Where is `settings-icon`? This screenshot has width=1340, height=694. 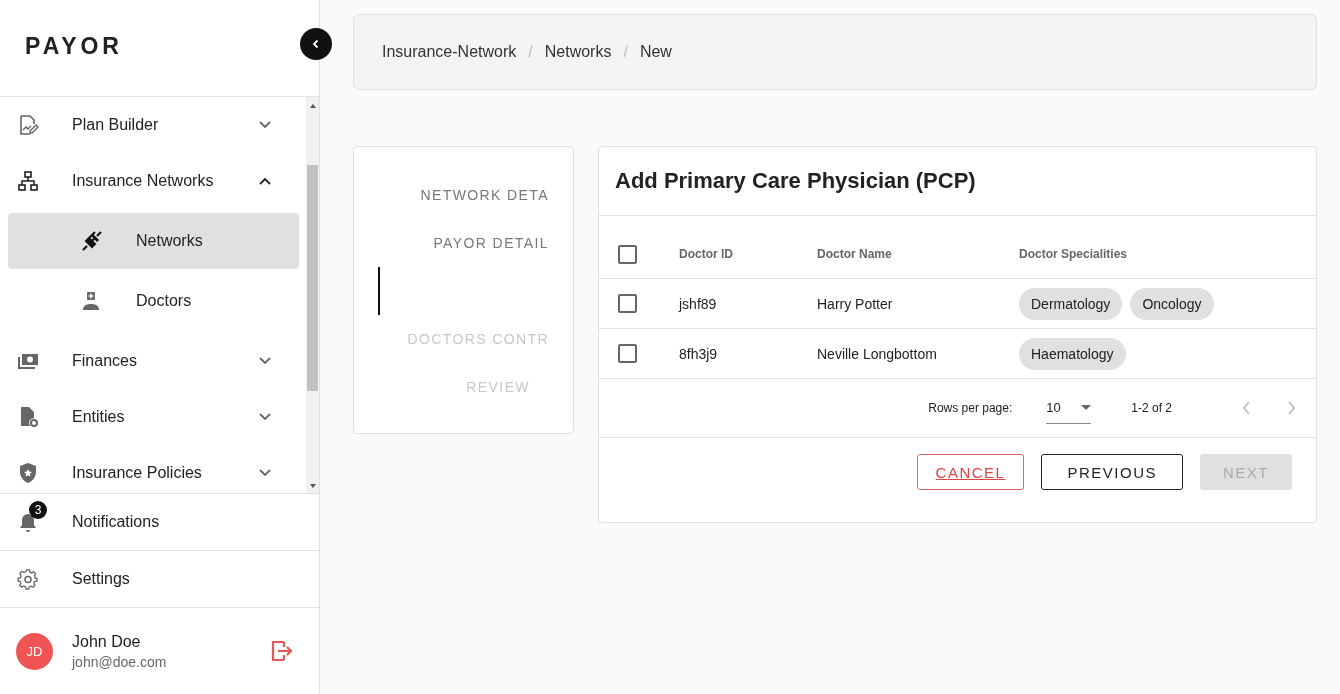
settings-icon is located at coordinates (28, 579).